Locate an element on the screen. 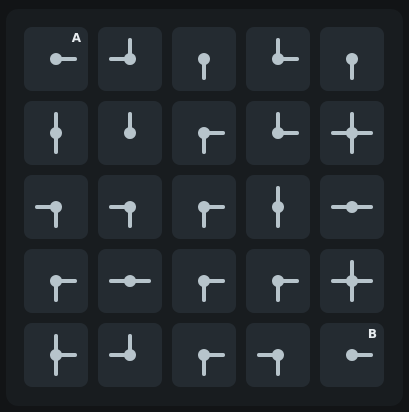 The image size is (409, 412). pipe-tile-r2-c2 is located at coordinates (204, 207).